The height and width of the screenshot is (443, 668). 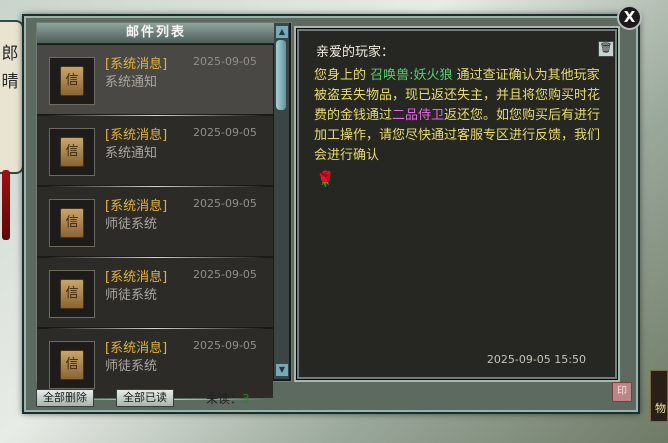 I want to click on close-button: X, so click(x=629, y=17).